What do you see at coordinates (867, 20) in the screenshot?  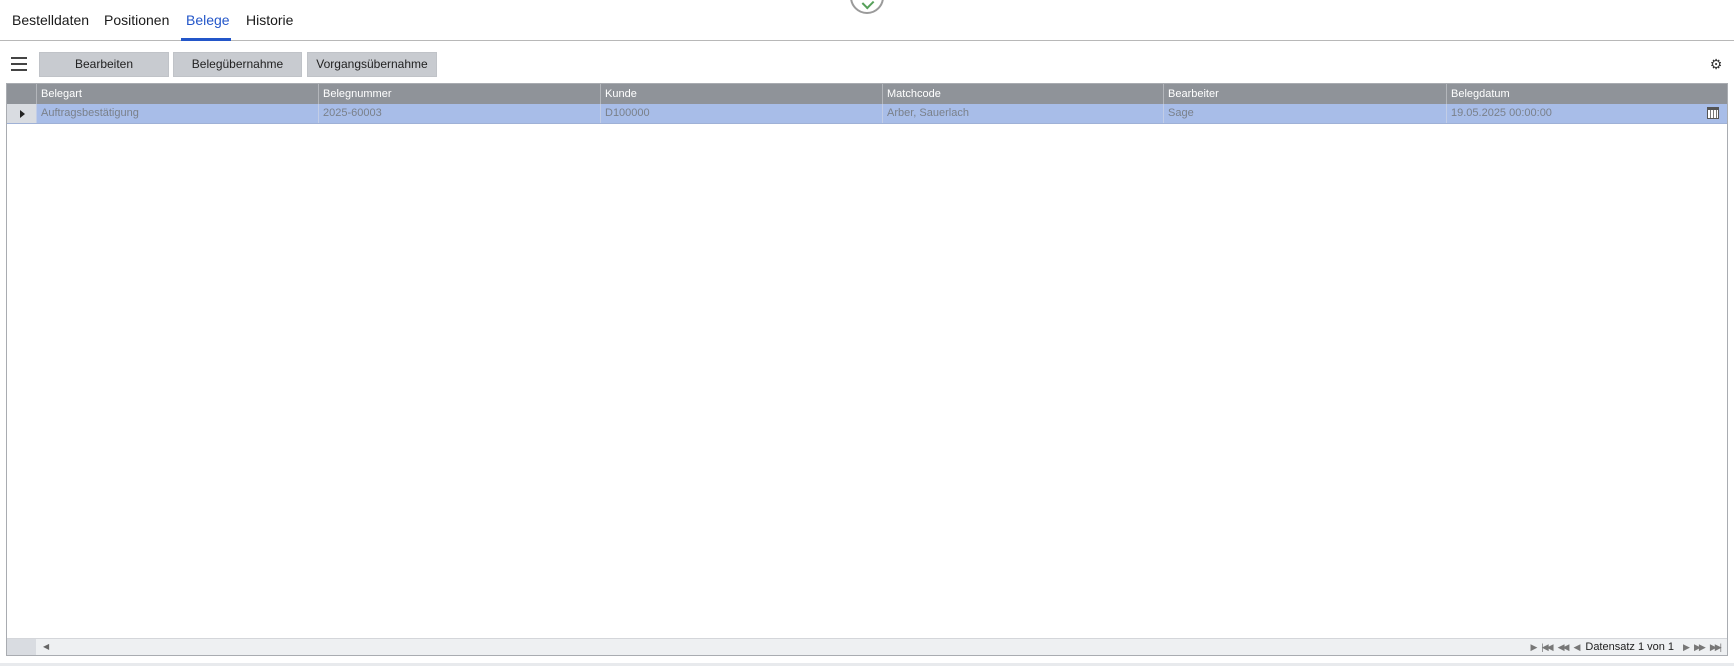 I see `tab-bar: Bestelldaten Positionen Belege Historie` at bounding box center [867, 20].